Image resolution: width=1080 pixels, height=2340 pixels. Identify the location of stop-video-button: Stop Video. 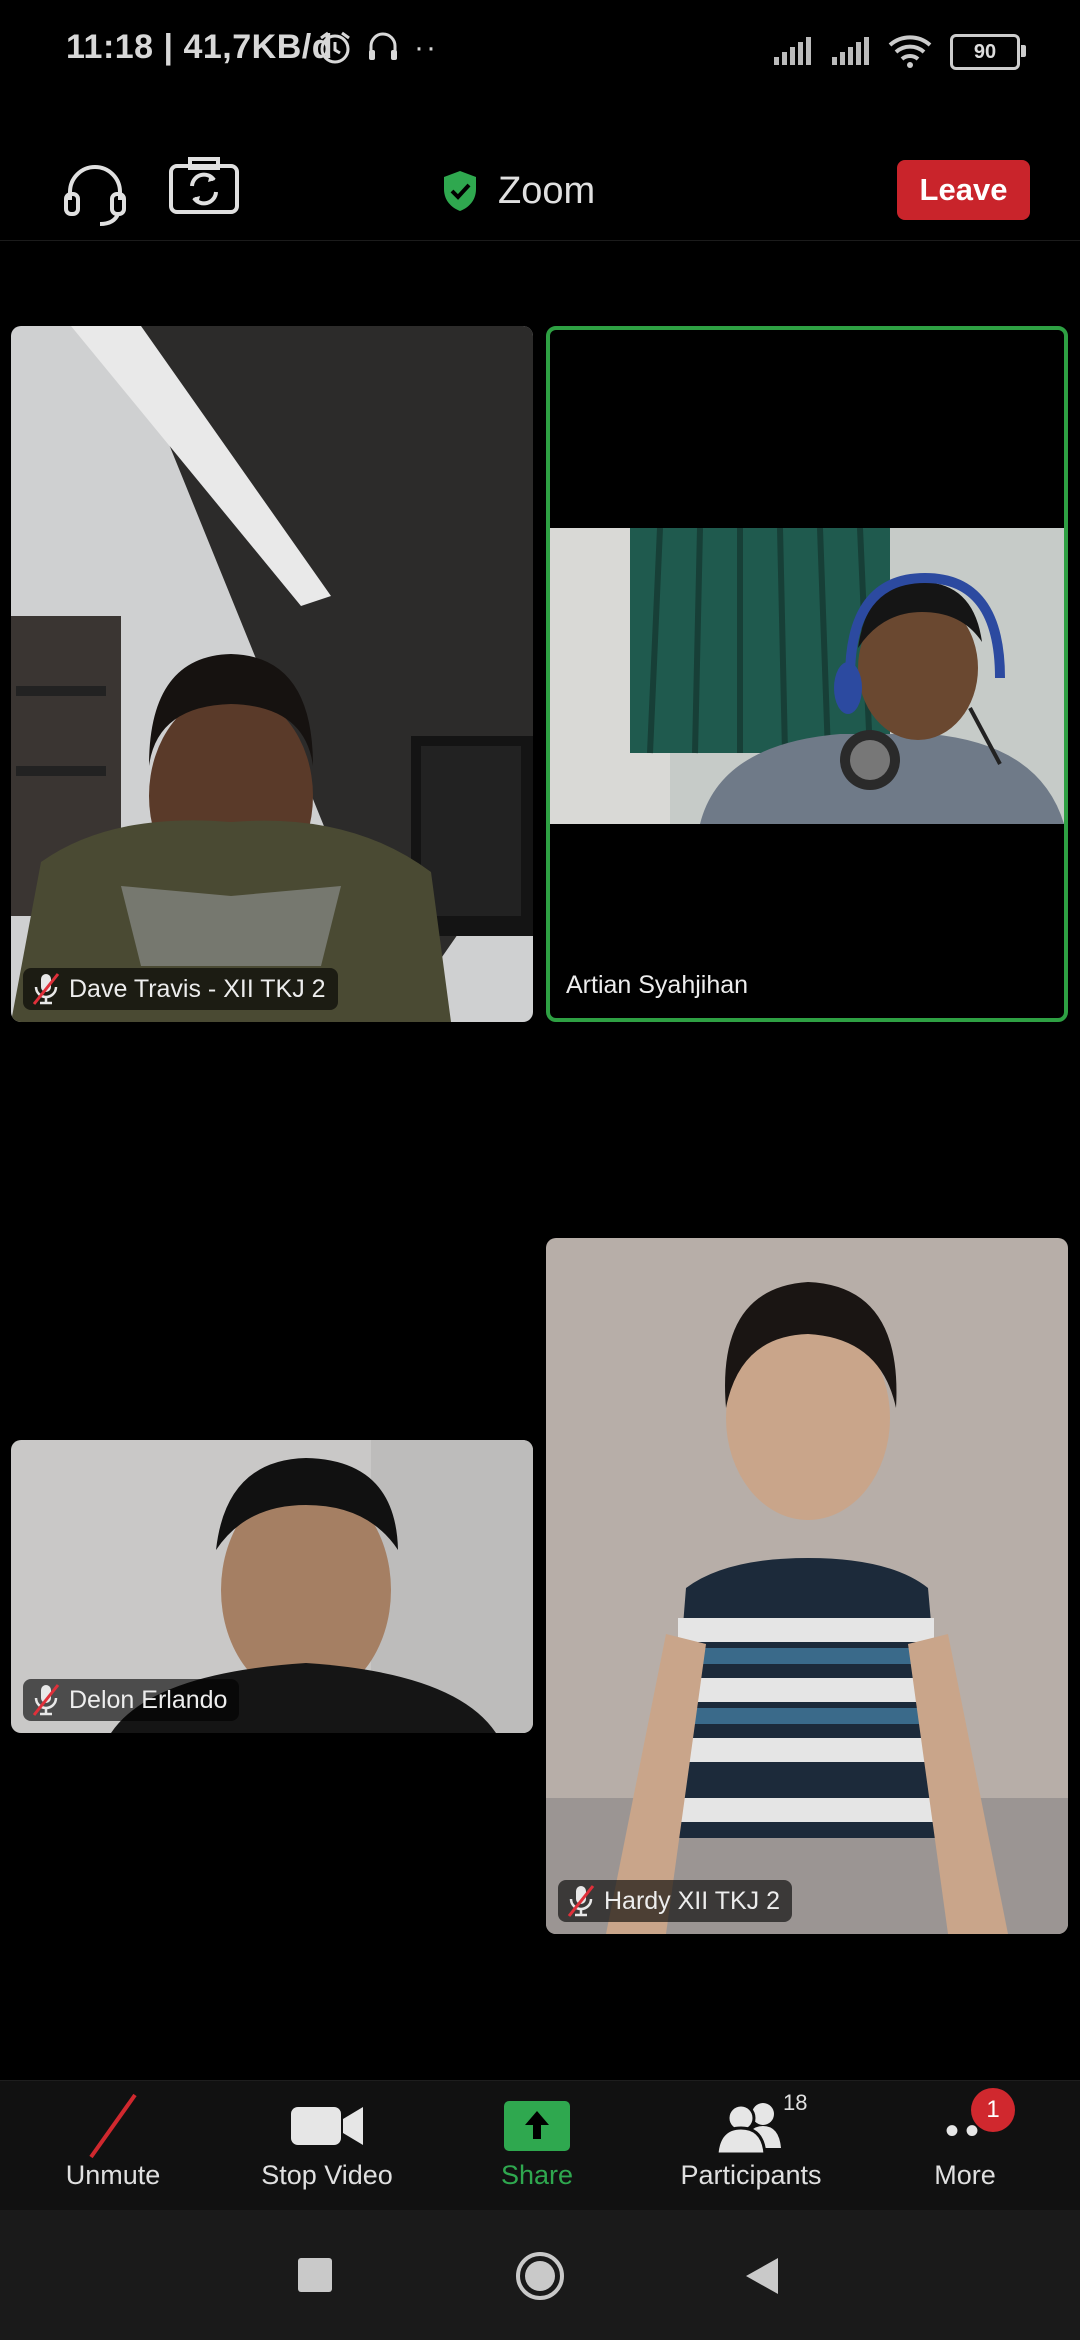
(327, 2142).